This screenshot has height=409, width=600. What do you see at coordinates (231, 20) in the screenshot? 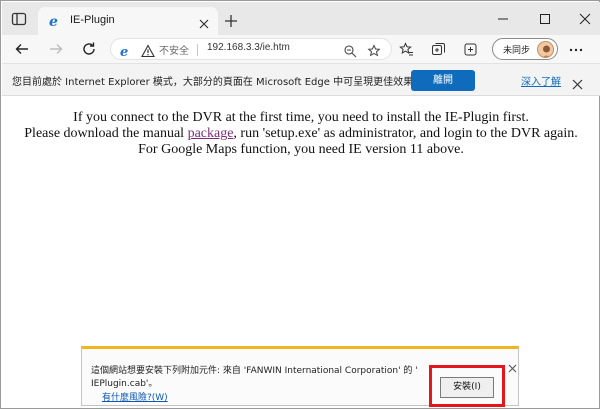
I see `new-tab-button` at bounding box center [231, 20].